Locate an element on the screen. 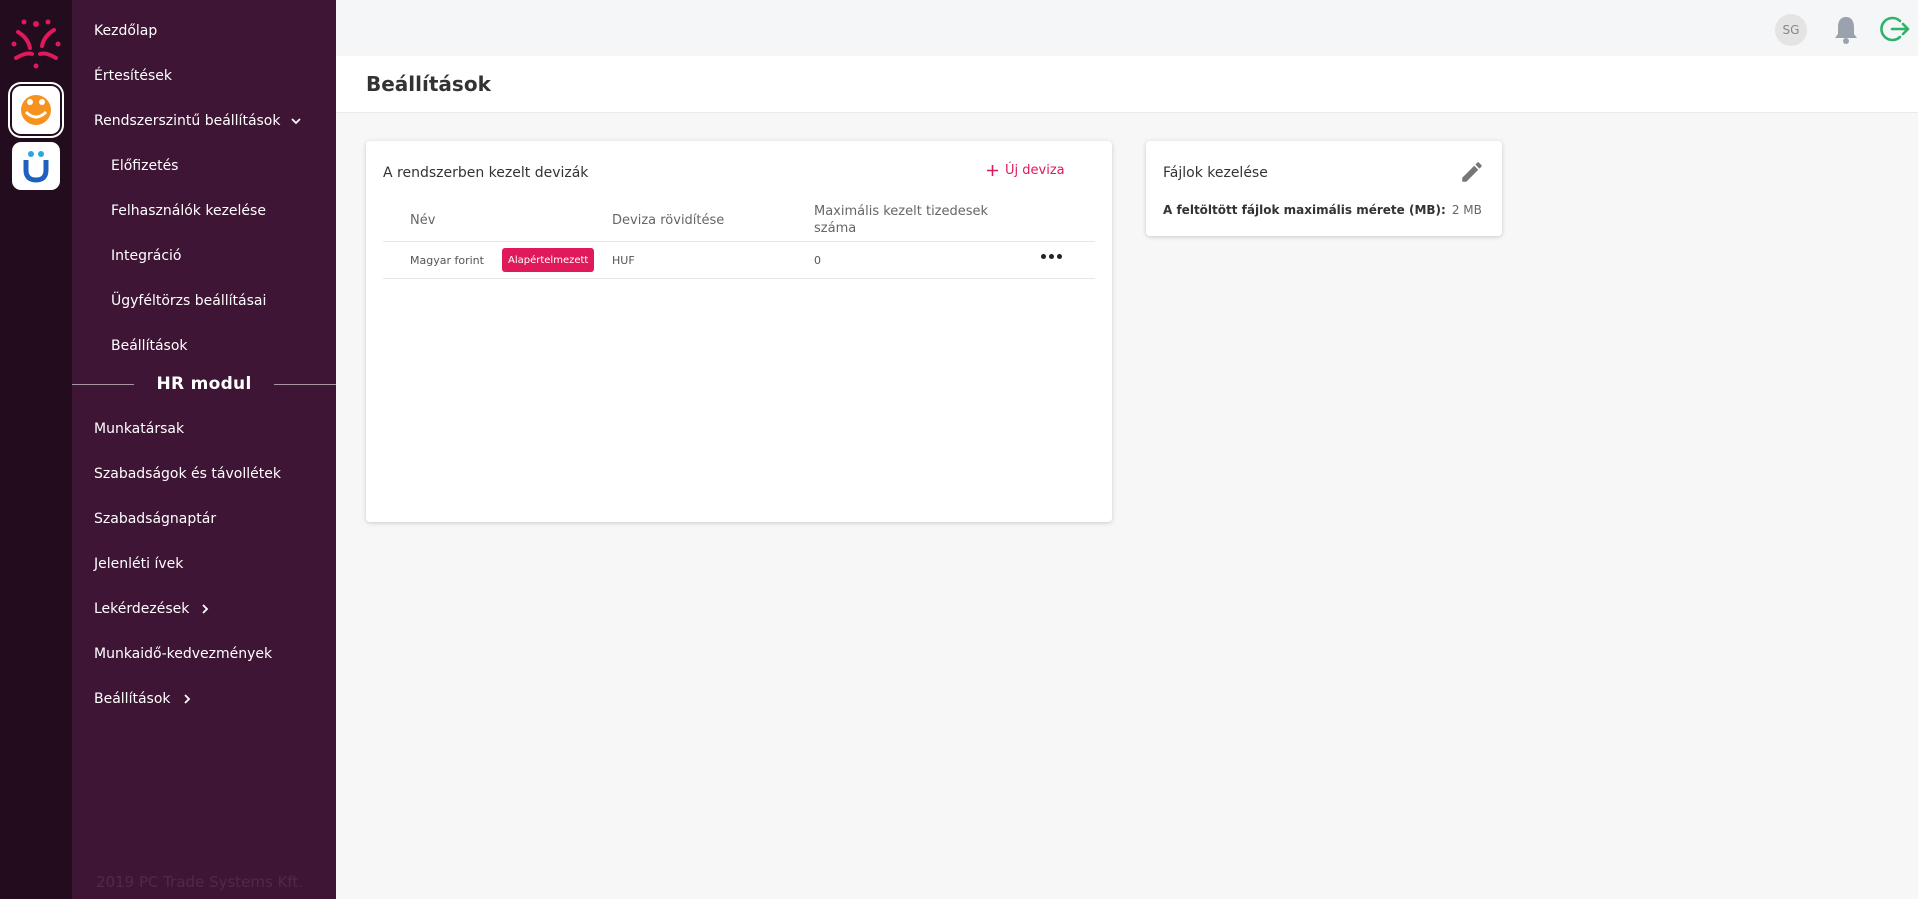 This screenshot has width=1918, height=899. sidebar-item-rendszerszintu-beallitasok: Rendszerszintű beállítások is located at coordinates (198, 121).